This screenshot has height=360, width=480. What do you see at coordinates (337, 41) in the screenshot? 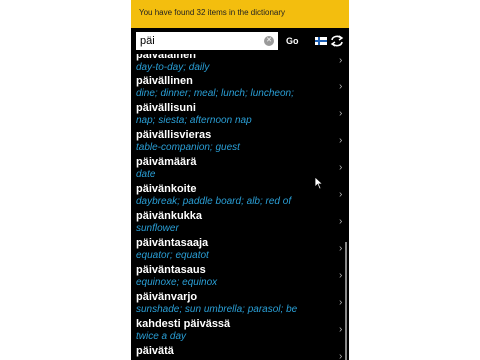
I see `swap-languages-icon` at bounding box center [337, 41].